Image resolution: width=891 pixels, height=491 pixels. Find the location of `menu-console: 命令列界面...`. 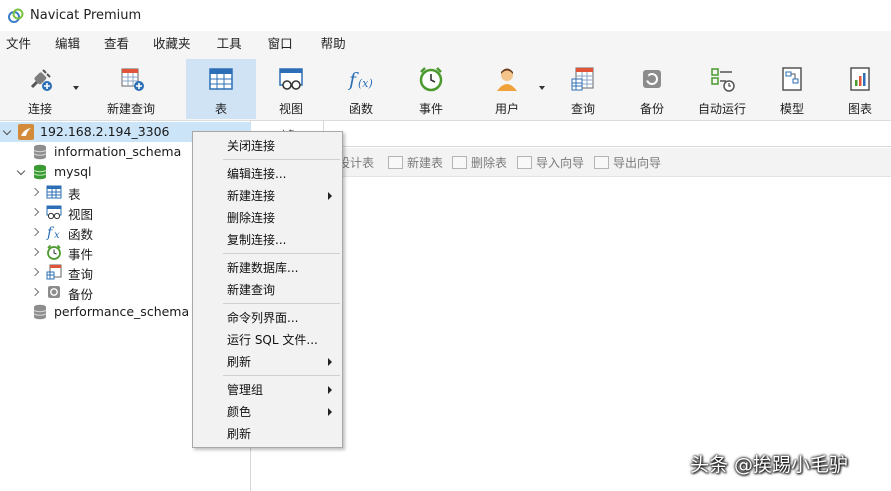

menu-console: 命令列界面... is located at coordinates (267, 318).